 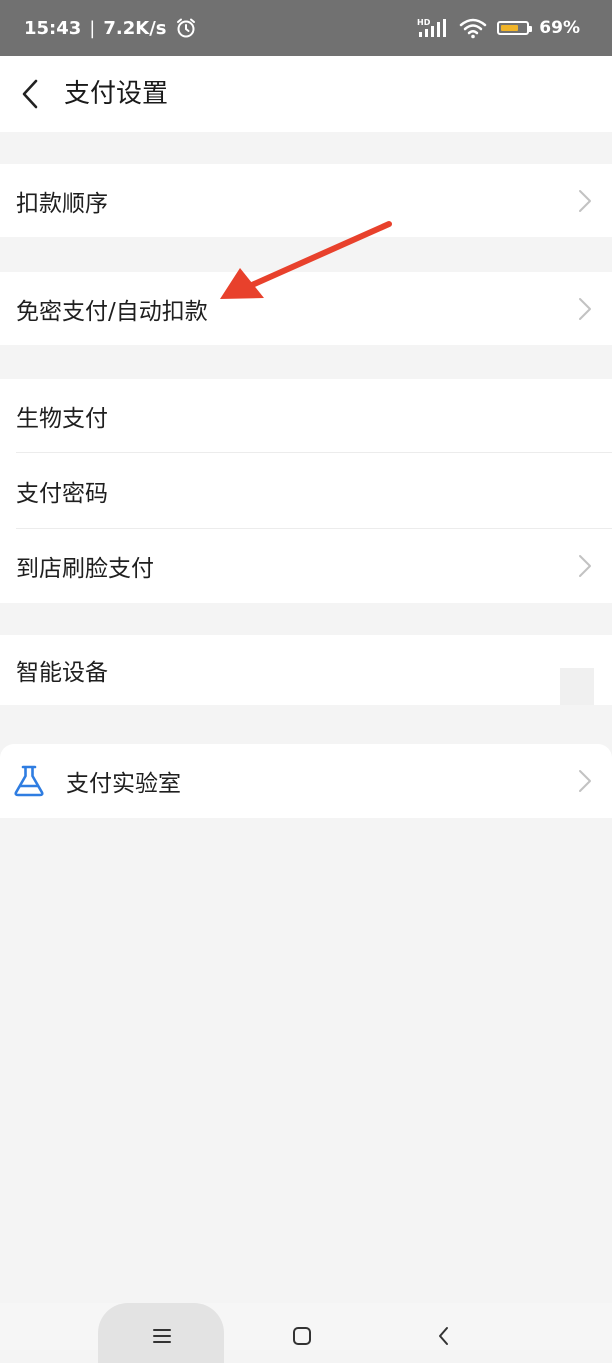 What do you see at coordinates (306, 670) in the screenshot?
I see `row-smart-devices: 智能设备` at bounding box center [306, 670].